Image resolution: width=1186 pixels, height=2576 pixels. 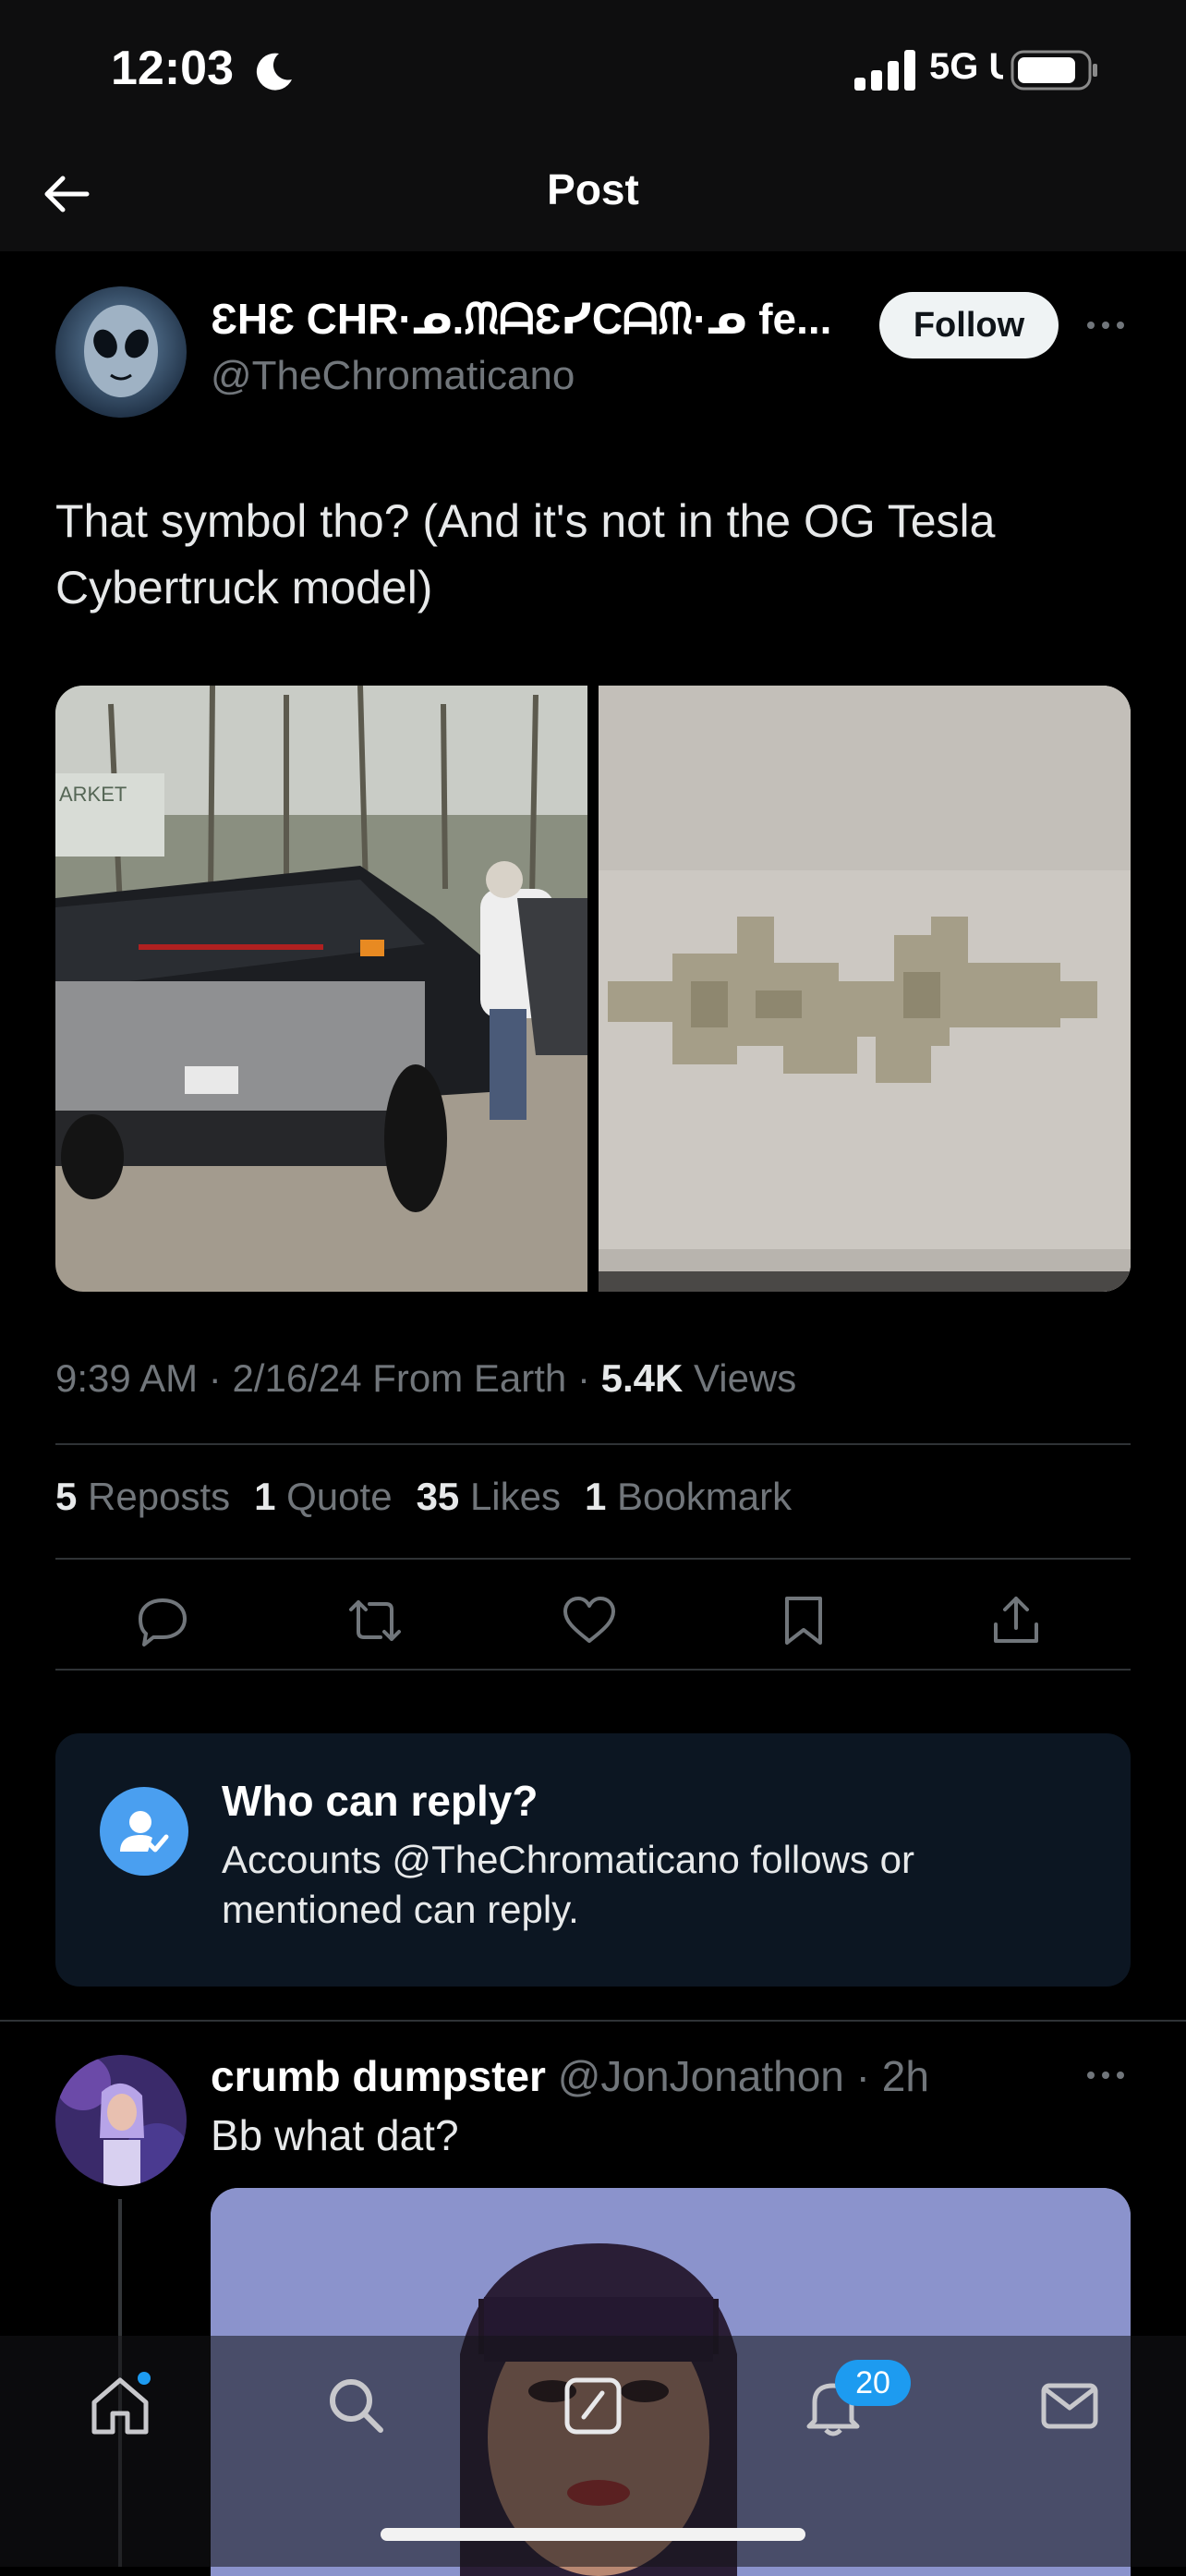 I want to click on page-title: Post, so click(x=593, y=189).